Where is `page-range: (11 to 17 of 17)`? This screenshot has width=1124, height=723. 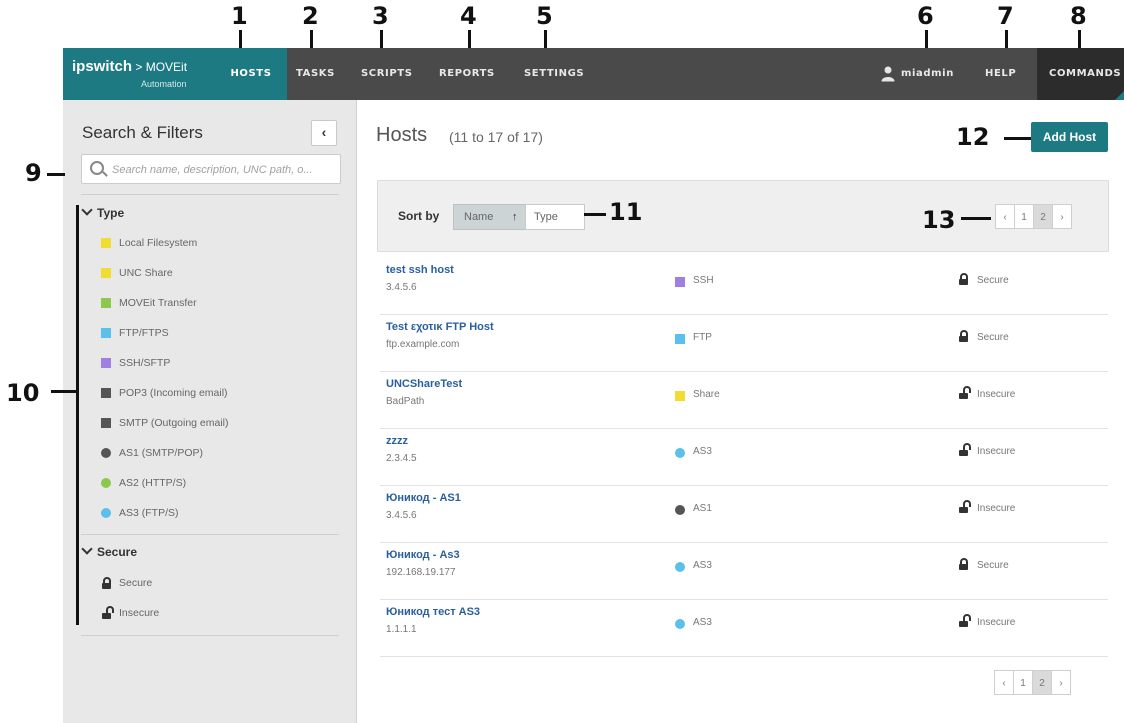
page-range: (11 to 17 of 17) is located at coordinates (496, 137).